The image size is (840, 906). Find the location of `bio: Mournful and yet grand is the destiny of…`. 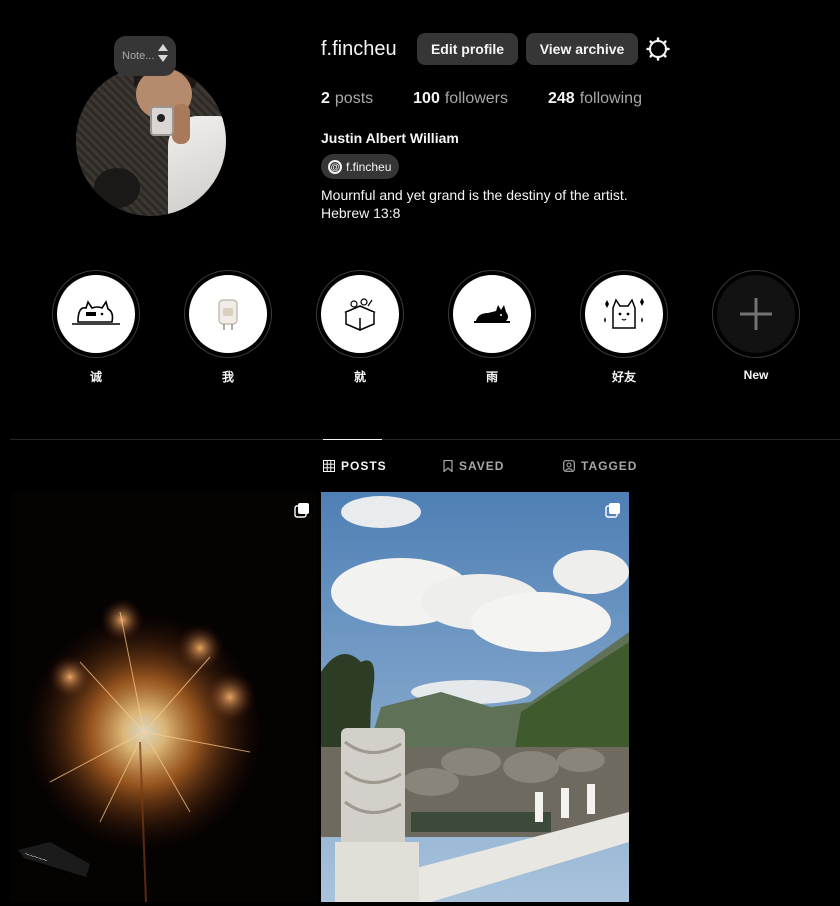

bio: Mournful and yet grand is the destiny of… is located at coordinates (474, 204).